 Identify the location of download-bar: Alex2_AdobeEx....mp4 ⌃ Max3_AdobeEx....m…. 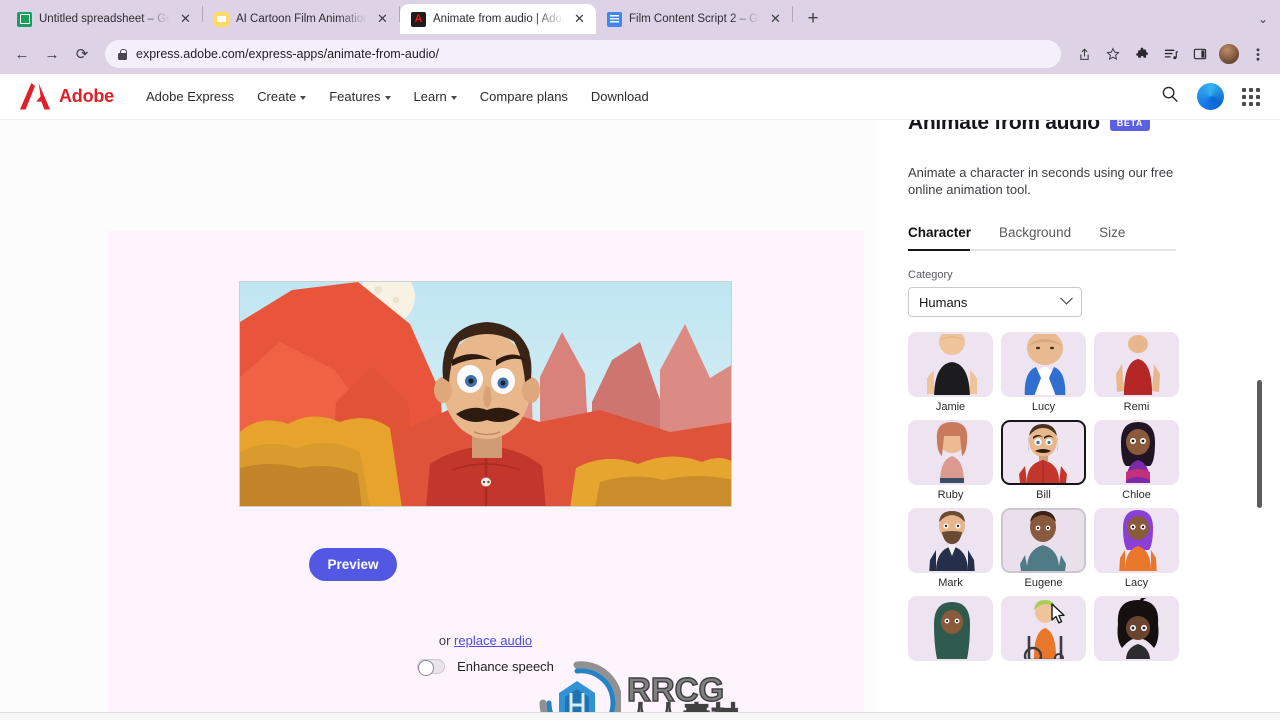
(640, 716).